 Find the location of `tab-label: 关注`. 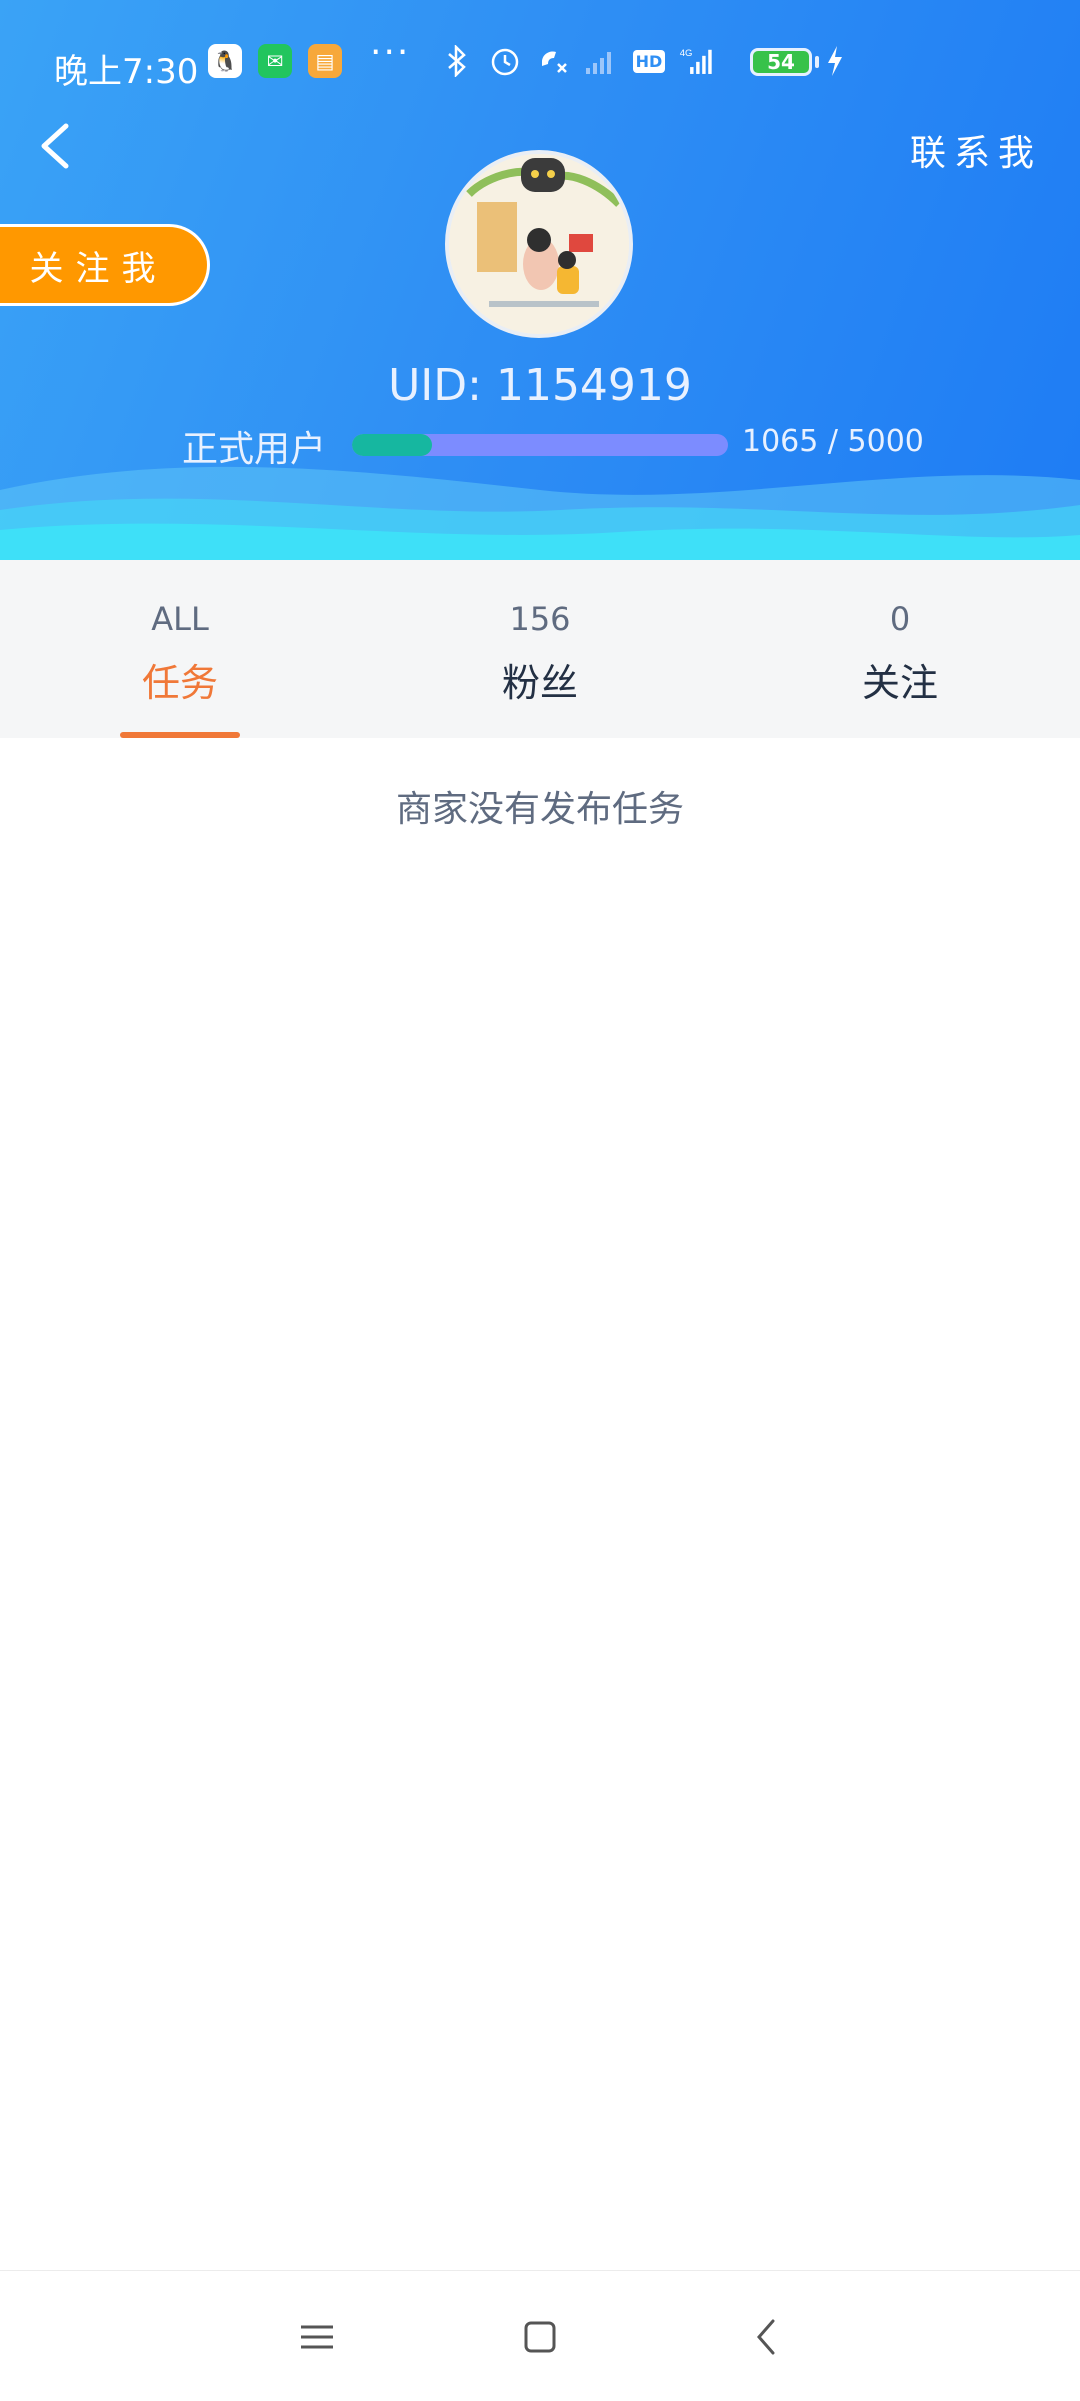

tab-label: 关注 is located at coordinates (899, 683).